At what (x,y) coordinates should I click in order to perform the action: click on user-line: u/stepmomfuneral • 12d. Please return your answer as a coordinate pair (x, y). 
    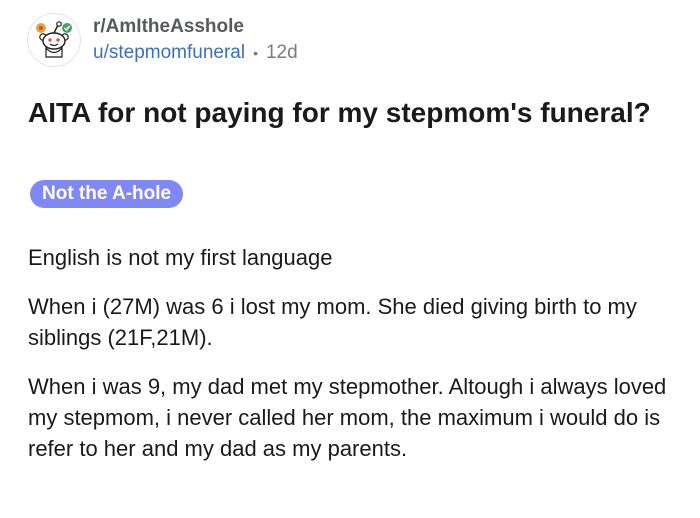
    Looking at the image, I should click on (195, 53).